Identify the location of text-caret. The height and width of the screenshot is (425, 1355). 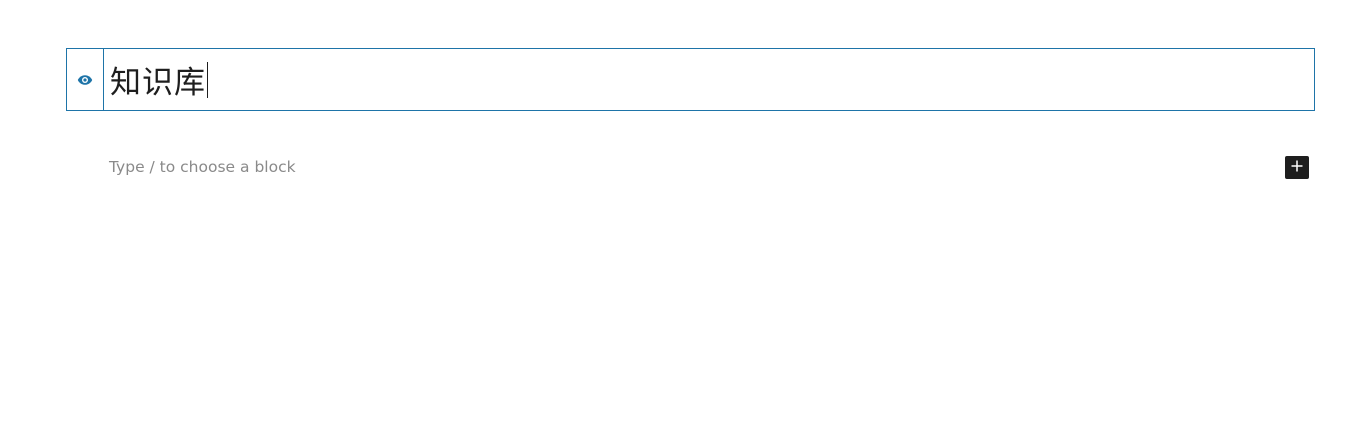
(207, 79).